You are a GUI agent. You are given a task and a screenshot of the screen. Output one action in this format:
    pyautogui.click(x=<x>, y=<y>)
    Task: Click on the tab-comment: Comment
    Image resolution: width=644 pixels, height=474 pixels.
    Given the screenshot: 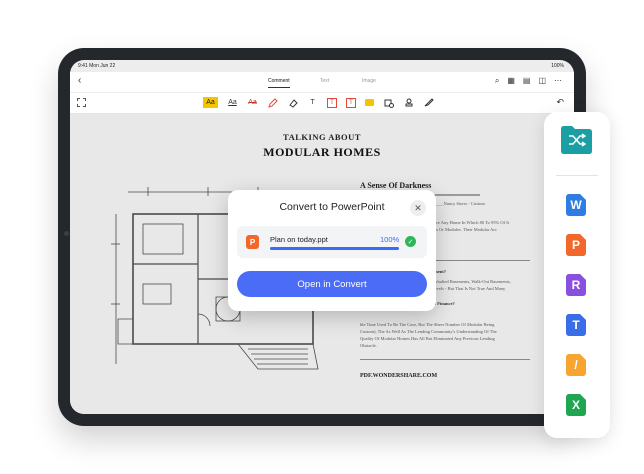 What is the action you would take?
    pyautogui.click(x=279, y=83)
    